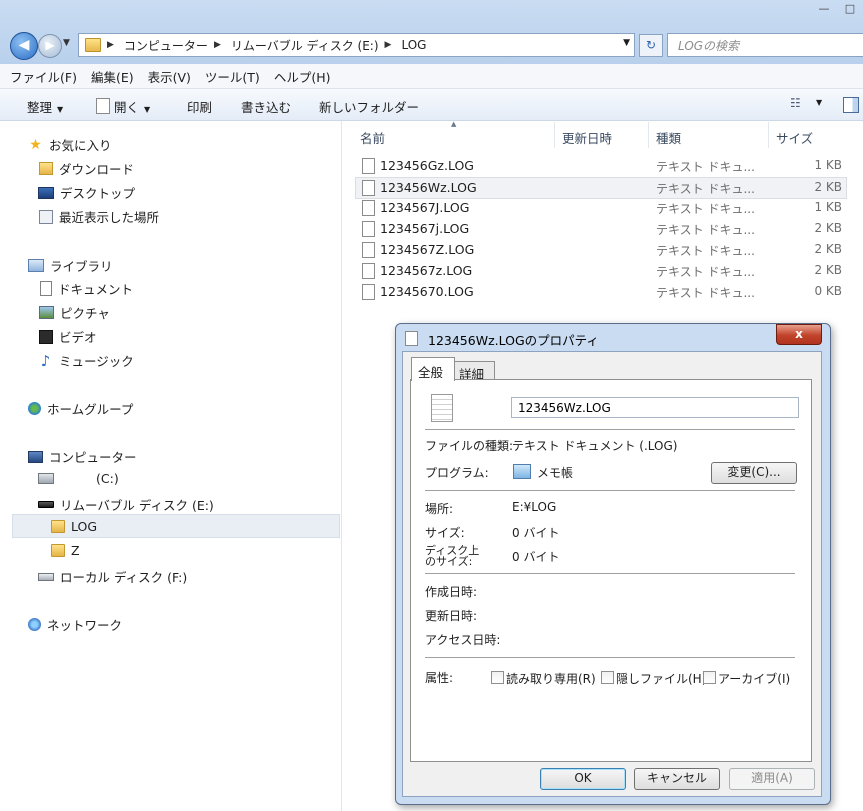  Describe the element at coordinates (45, 106) in the screenshot. I see `organize-button: 整理 ▼` at that location.